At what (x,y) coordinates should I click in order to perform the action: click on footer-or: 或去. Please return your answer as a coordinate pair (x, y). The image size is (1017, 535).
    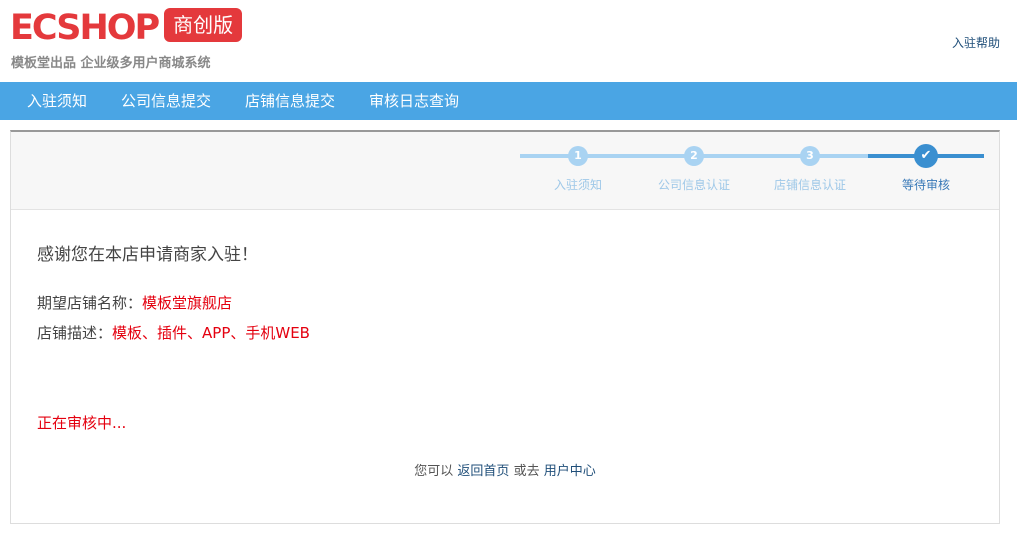
    Looking at the image, I should click on (526, 471).